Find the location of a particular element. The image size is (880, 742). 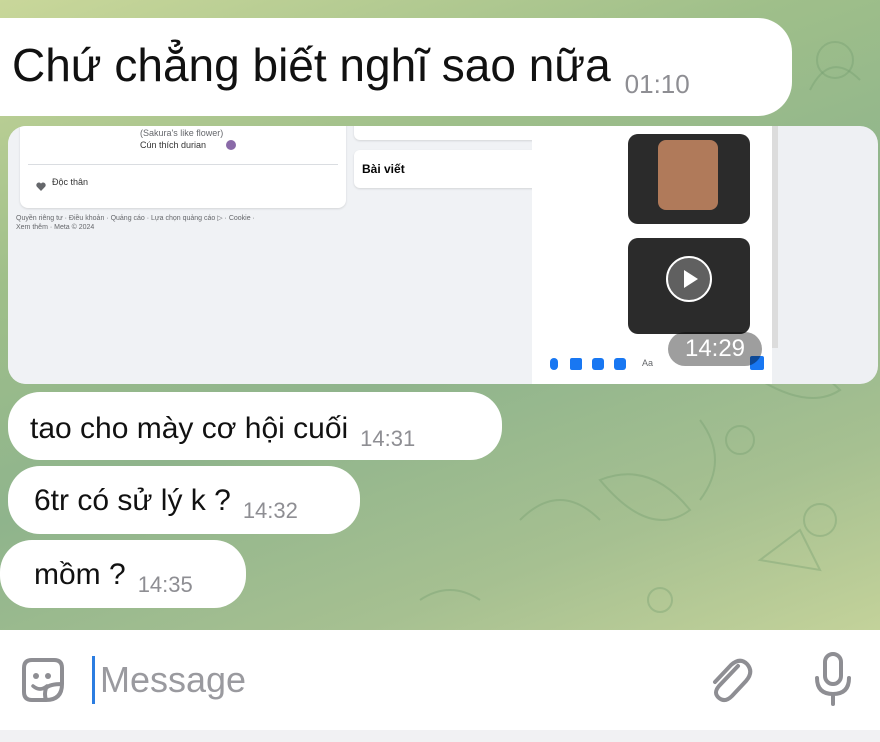

message-text: 6tr có sử lý k ? is located at coordinates (132, 500).